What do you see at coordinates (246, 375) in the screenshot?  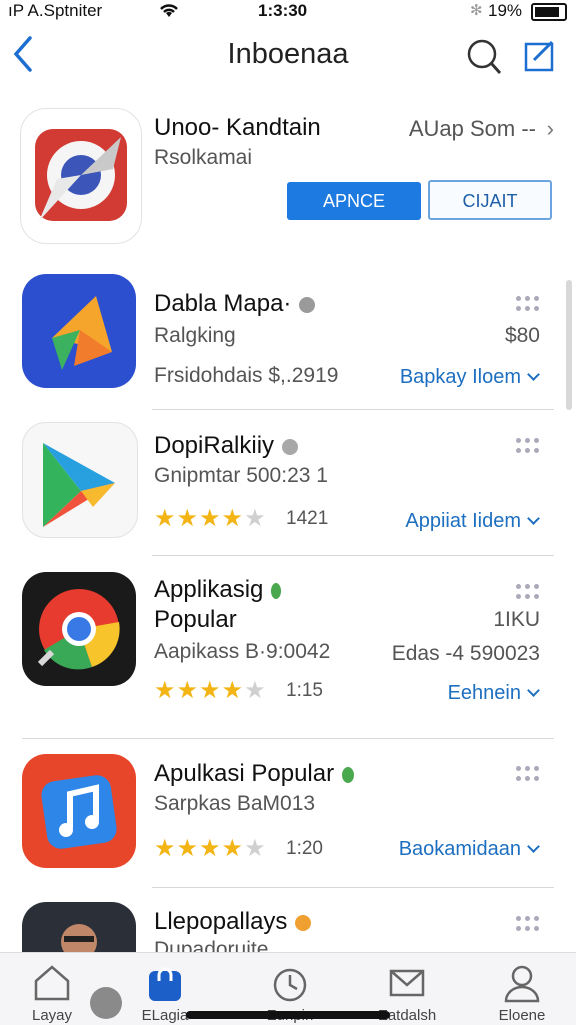 I see `app-info: Frsidohdais $,.2919` at bounding box center [246, 375].